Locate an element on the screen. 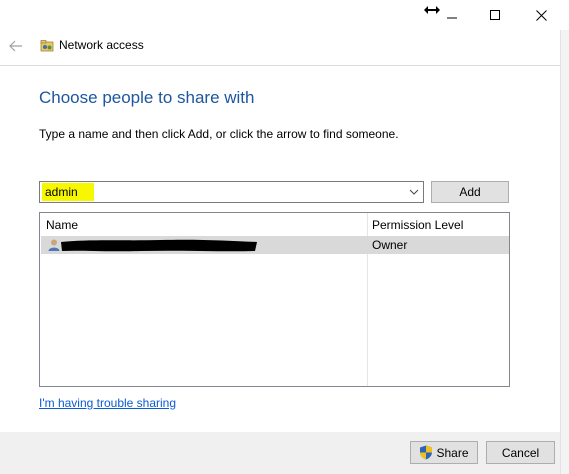 The height and width of the screenshot is (474, 569). name-combobox: admin is located at coordinates (231, 192).